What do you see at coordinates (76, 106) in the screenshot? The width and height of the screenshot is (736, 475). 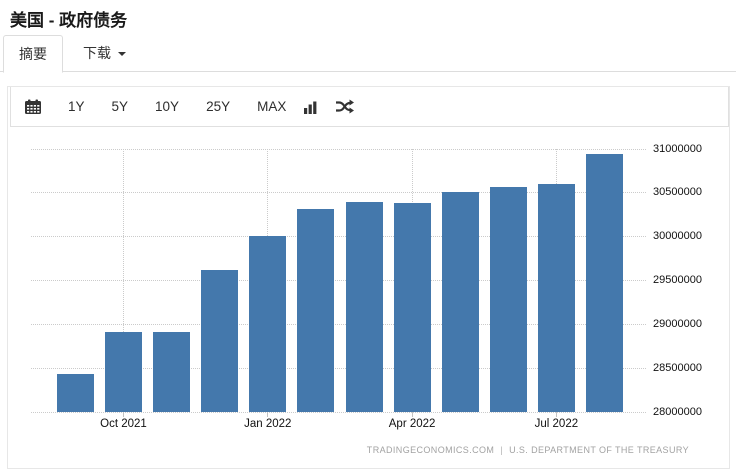 I see `range-1y-button: 1Y` at bounding box center [76, 106].